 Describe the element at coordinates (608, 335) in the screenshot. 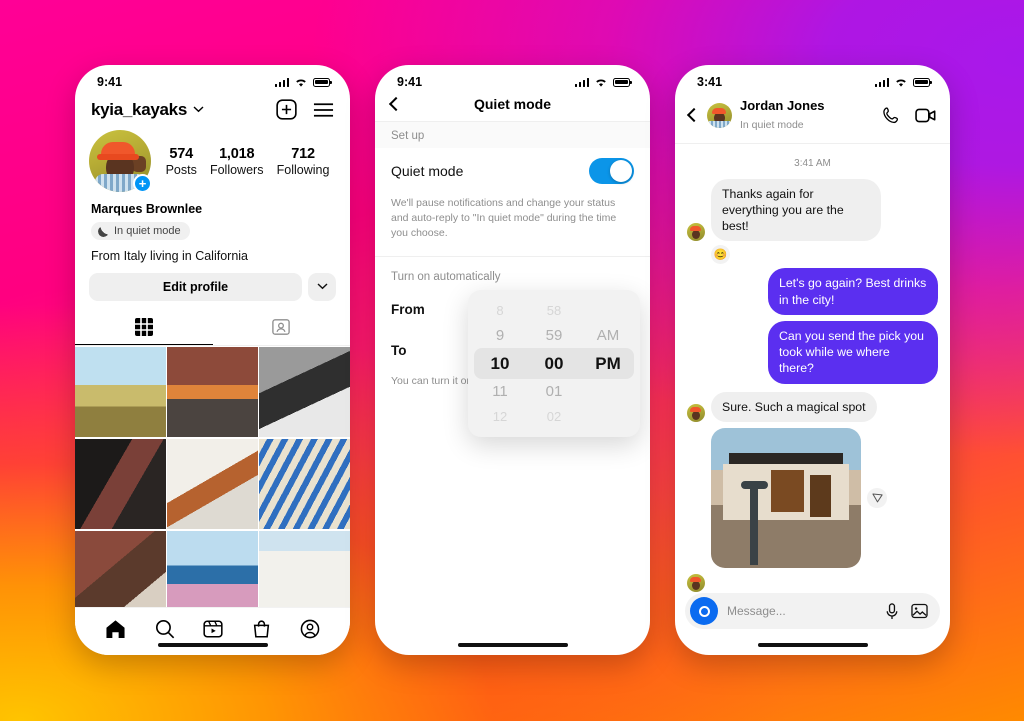

I see `picker-item: AM` at that location.